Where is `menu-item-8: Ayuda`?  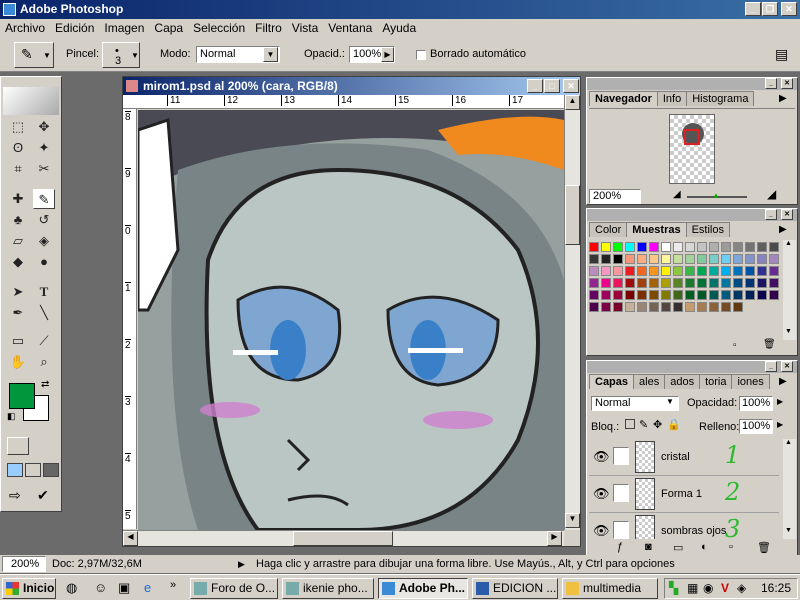
menu-item-8: Ayuda is located at coordinates (399, 28).